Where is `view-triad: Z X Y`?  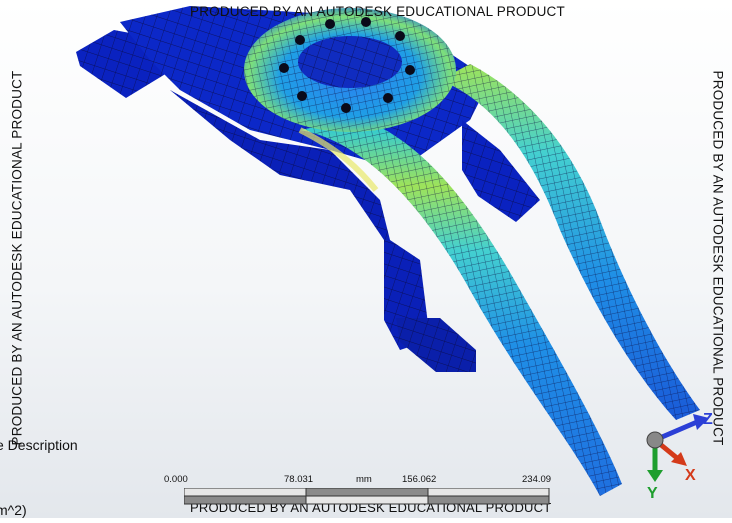
view-triad: Z X Y is located at coordinates (677, 452).